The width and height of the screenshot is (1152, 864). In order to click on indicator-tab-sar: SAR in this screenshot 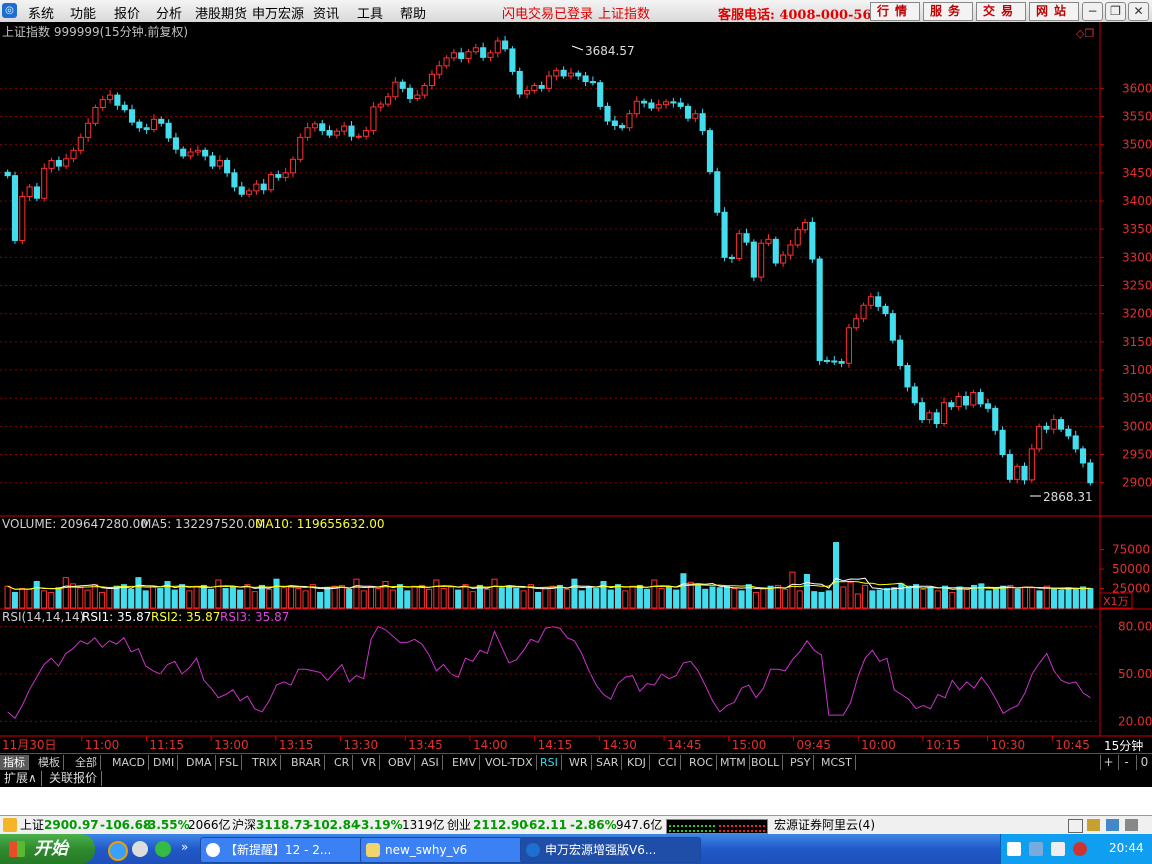, I will do `click(608, 762)`.